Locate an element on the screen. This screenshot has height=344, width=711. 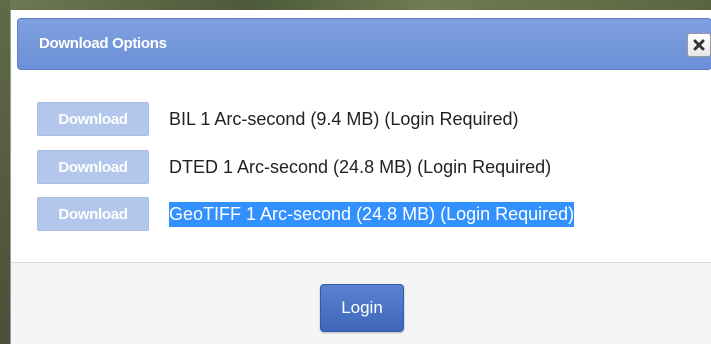
background-map-strip is located at coordinates (355, 5).